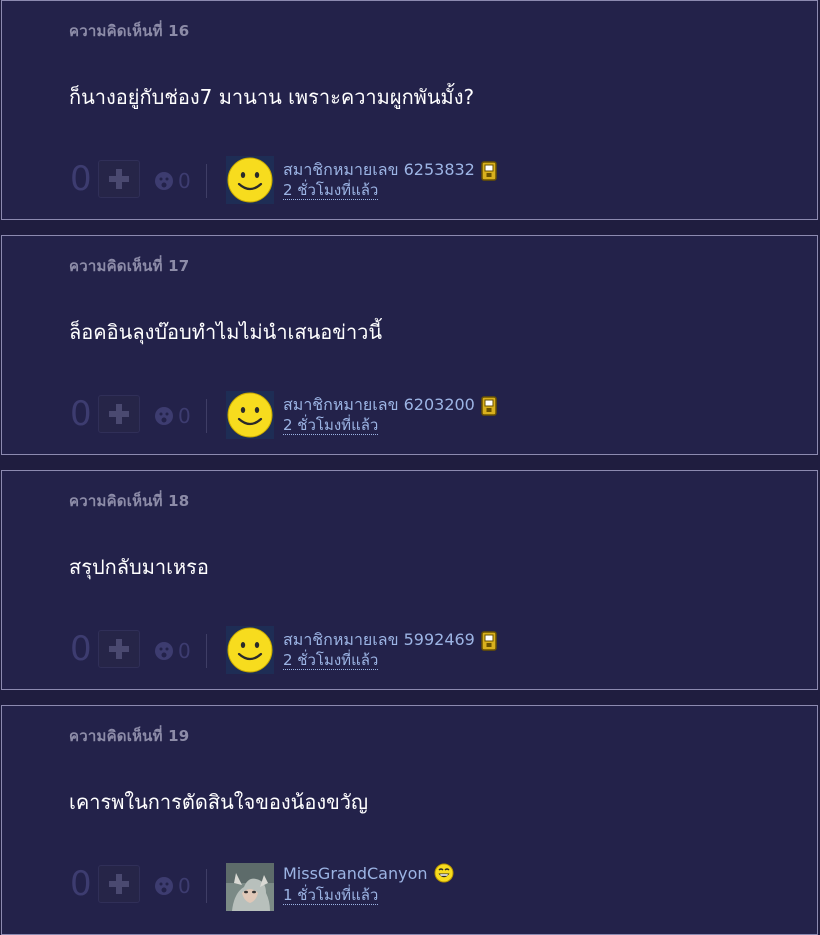 The image size is (820, 935). Describe the element at coordinates (226, 332) in the screenshot. I see `comment-body: ล็อคอินลุงบ๊อบทำไมไม่นำเสนอข่าวนี้` at that location.